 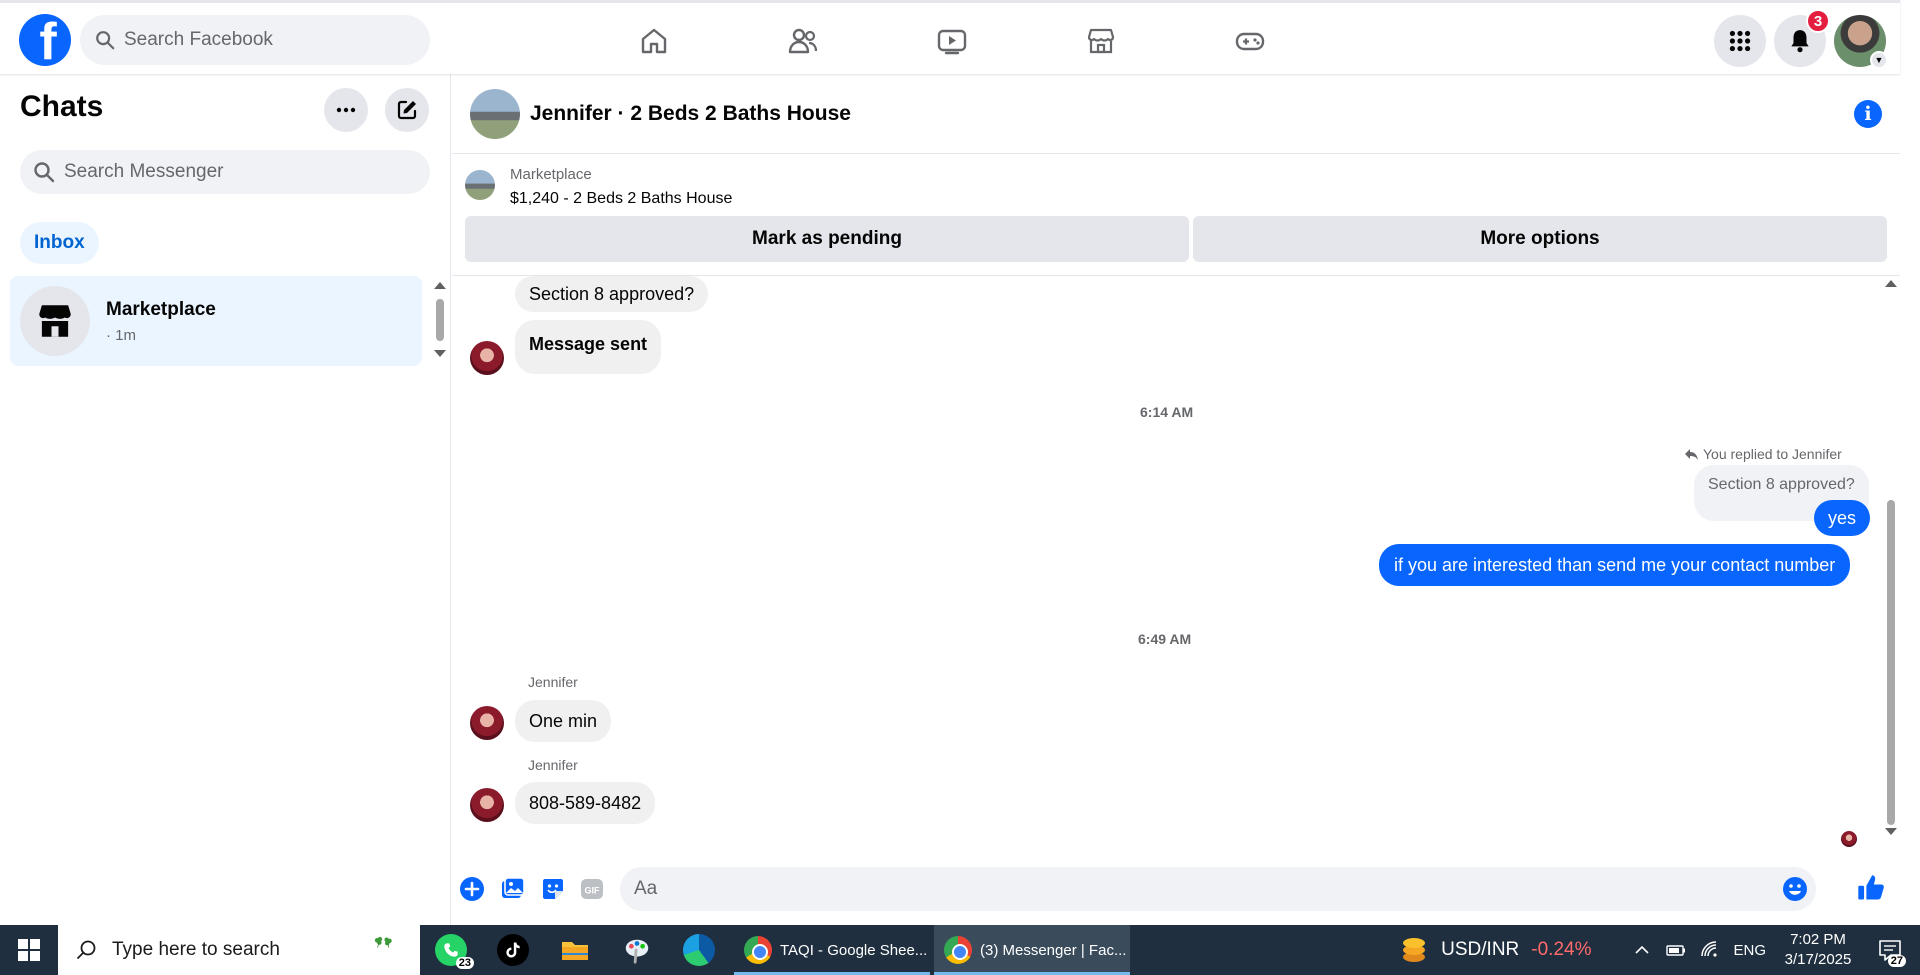 I want to click on input-language: ENG, so click(x=1749, y=950).